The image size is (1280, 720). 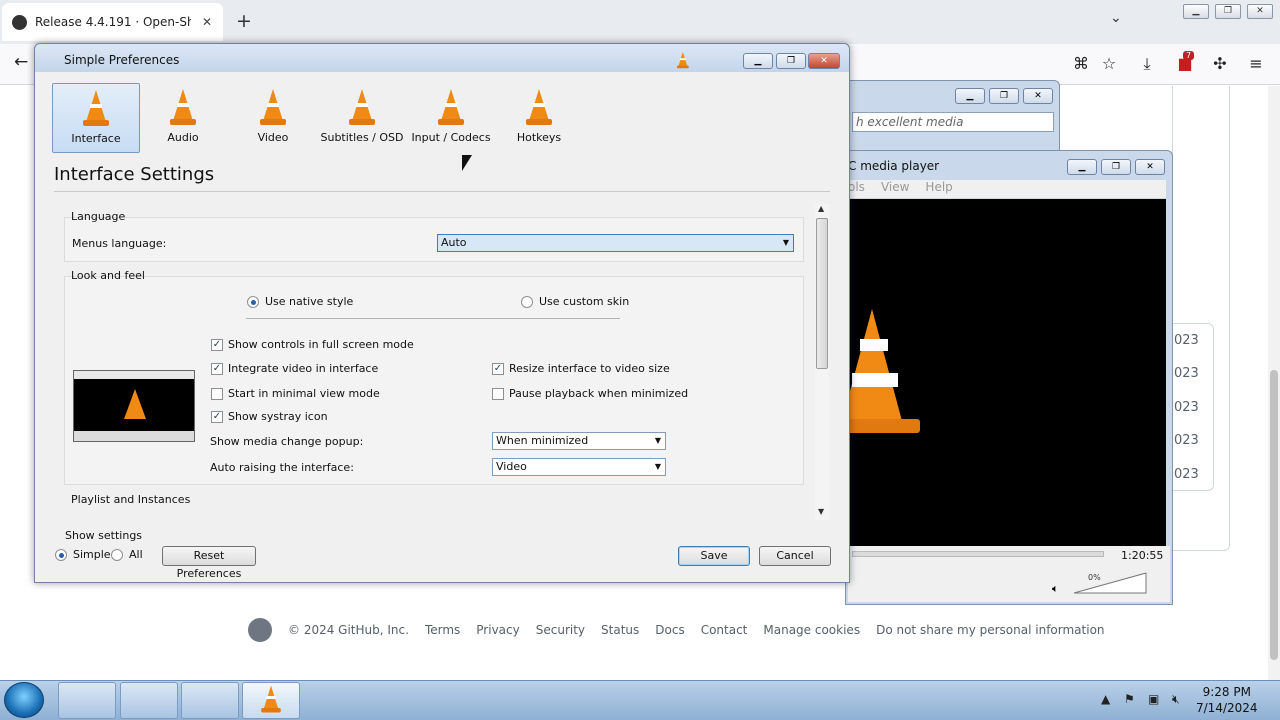 I want to click on download-icon: ⤓, so click(x=1147, y=64).